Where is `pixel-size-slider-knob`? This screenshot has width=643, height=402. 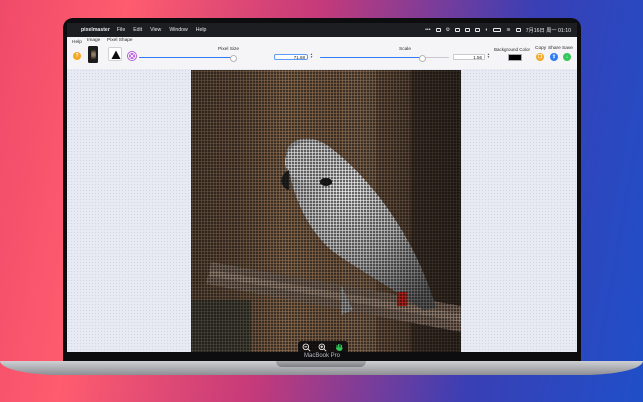
pixel-size-slider-knob is located at coordinates (233, 59).